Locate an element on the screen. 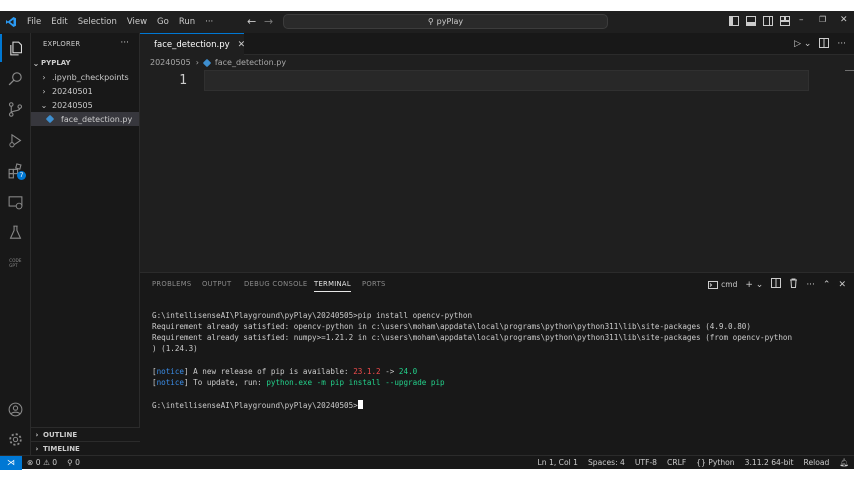 This screenshot has height=480, width=854. menu-bar: File Edit Selection View Go Run ··· is located at coordinates (120, 22).